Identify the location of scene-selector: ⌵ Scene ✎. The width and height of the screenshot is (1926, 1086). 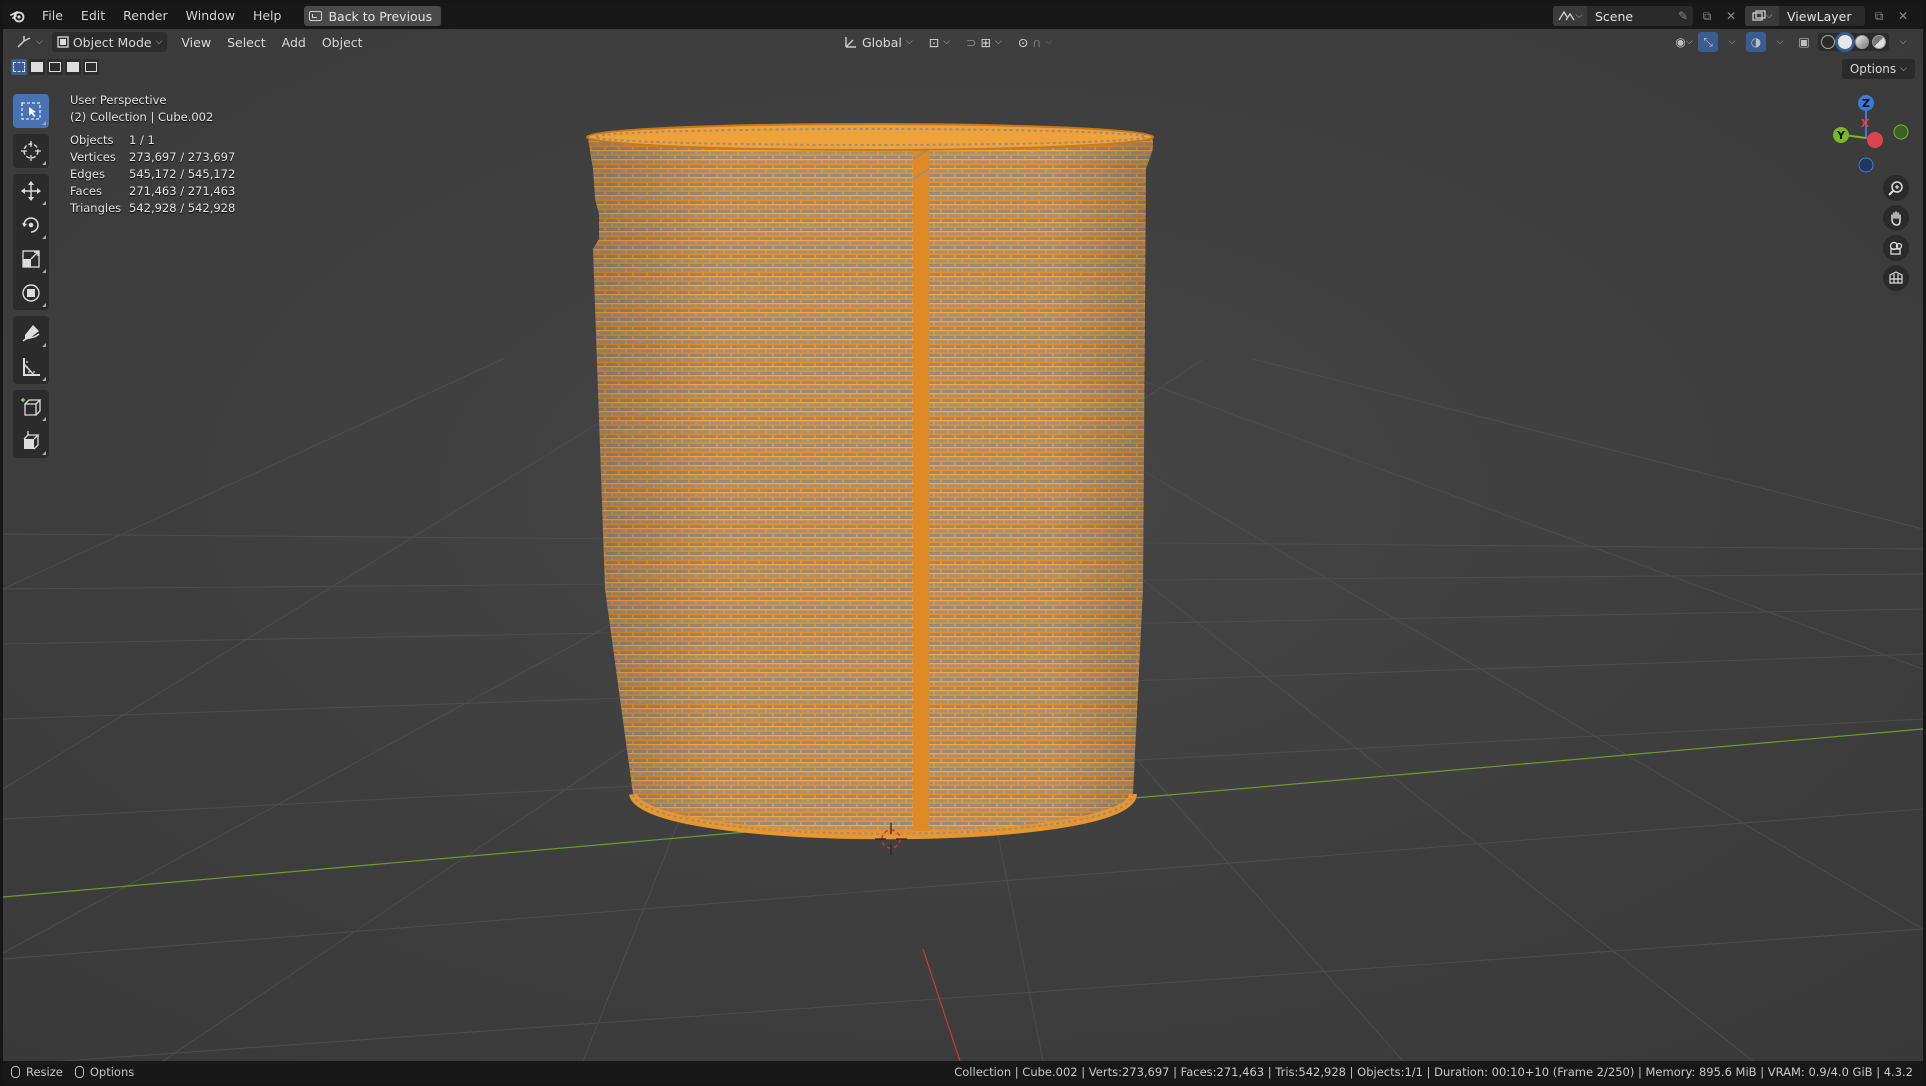
(1623, 16).